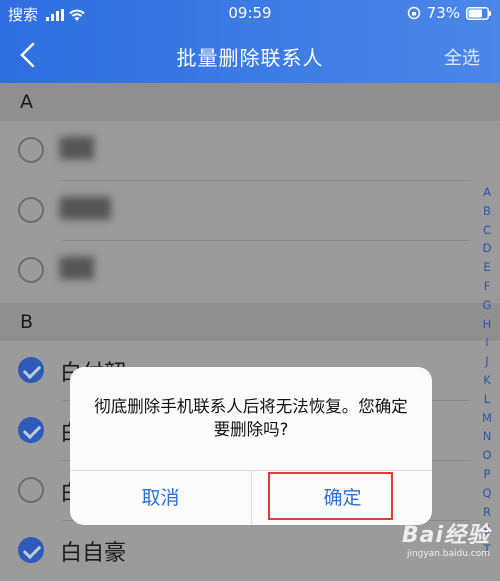 Image resolution: width=500 pixels, height=581 pixels. Describe the element at coordinates (250, 102) in the screenshot. I see `section-header-a: A` at that location.